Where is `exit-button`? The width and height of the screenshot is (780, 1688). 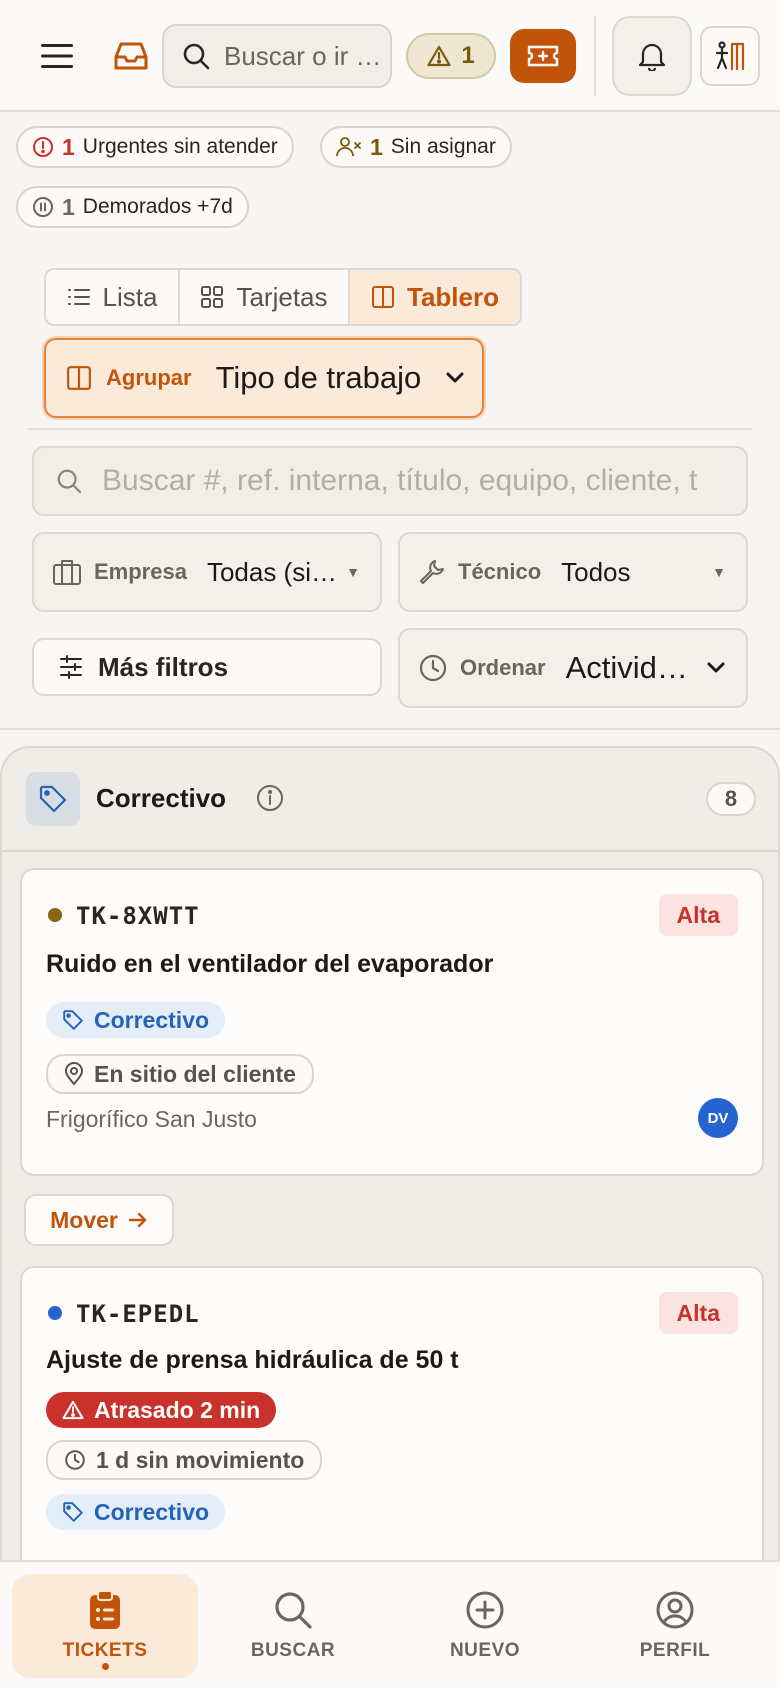
exit-button is located at coordinates (730, 56).